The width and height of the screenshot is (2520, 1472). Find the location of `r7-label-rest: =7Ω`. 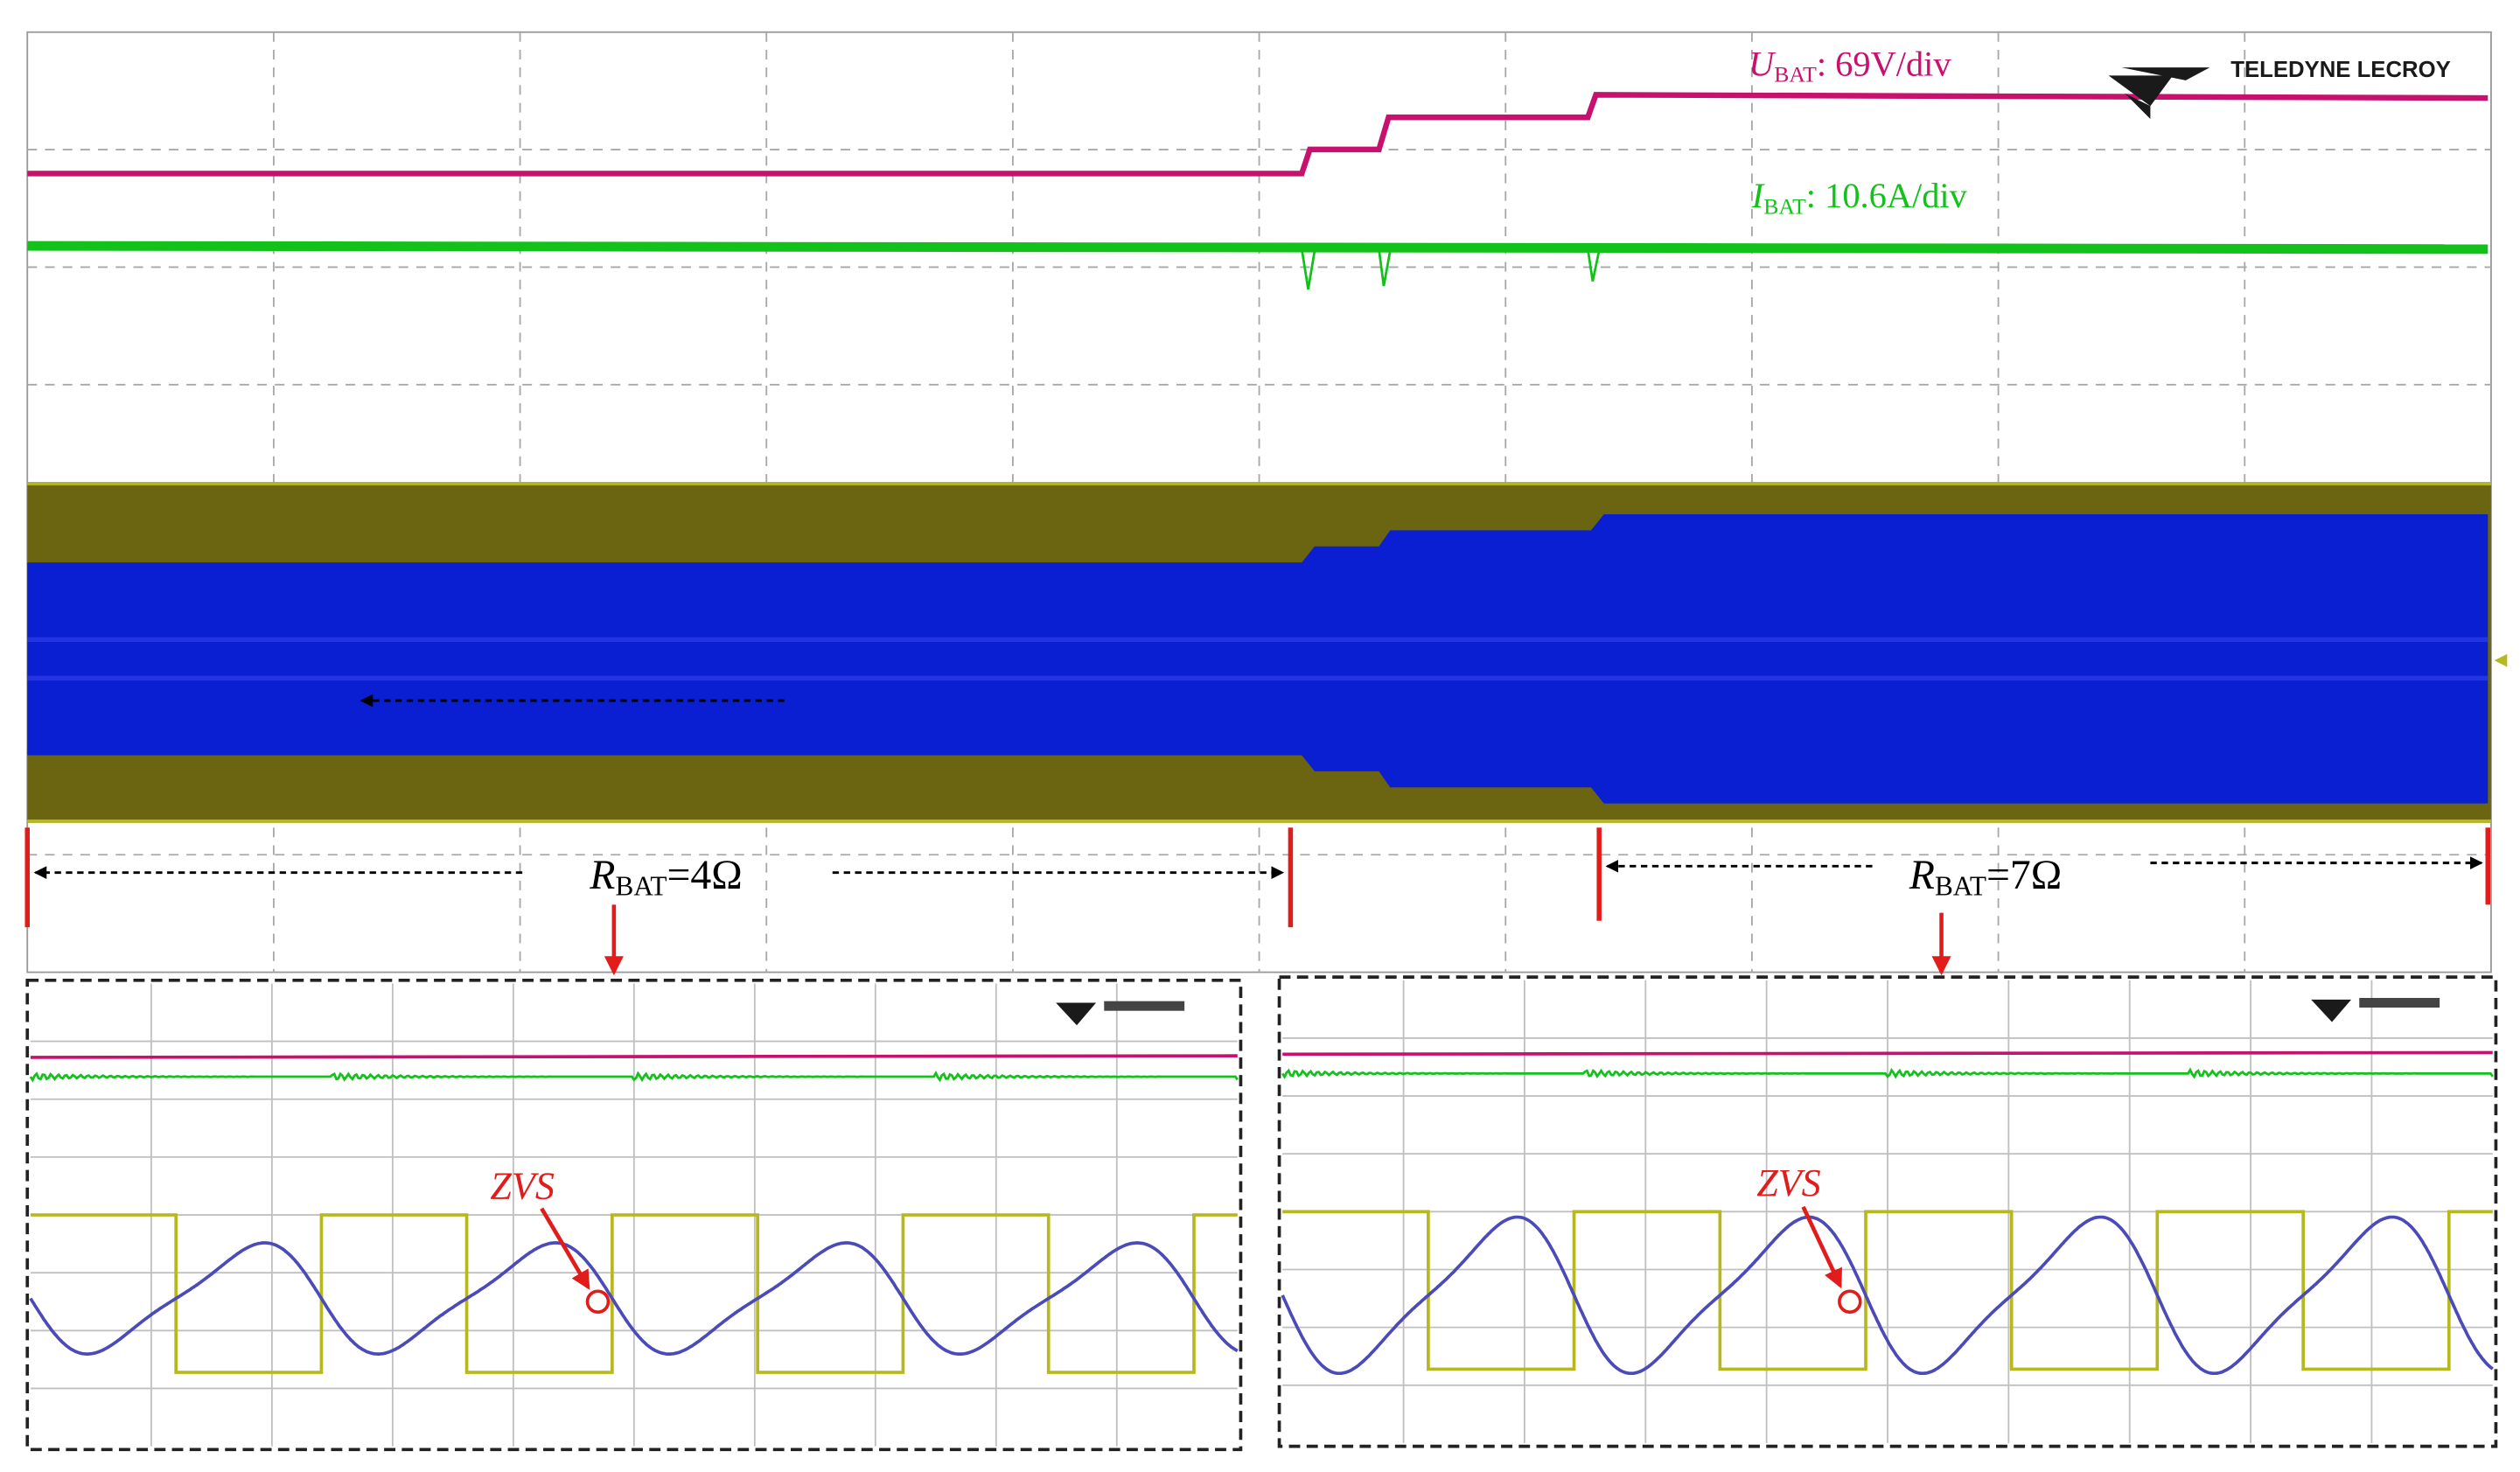

r7-label-rest: =7Ω is located at coordinates (2024, 875).